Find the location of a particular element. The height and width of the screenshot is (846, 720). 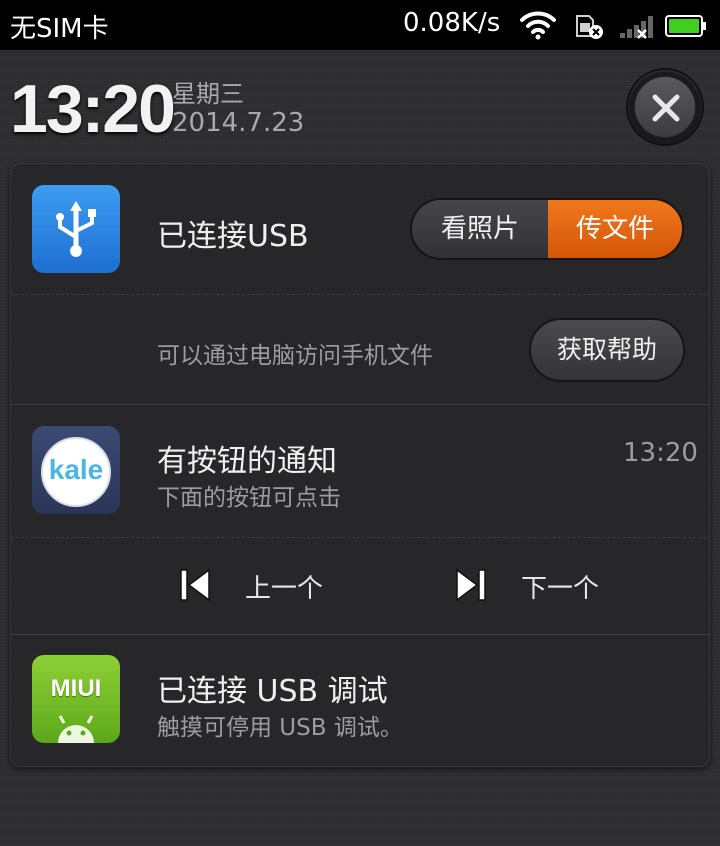

wifi-icon is located at coordinates (538, 25).